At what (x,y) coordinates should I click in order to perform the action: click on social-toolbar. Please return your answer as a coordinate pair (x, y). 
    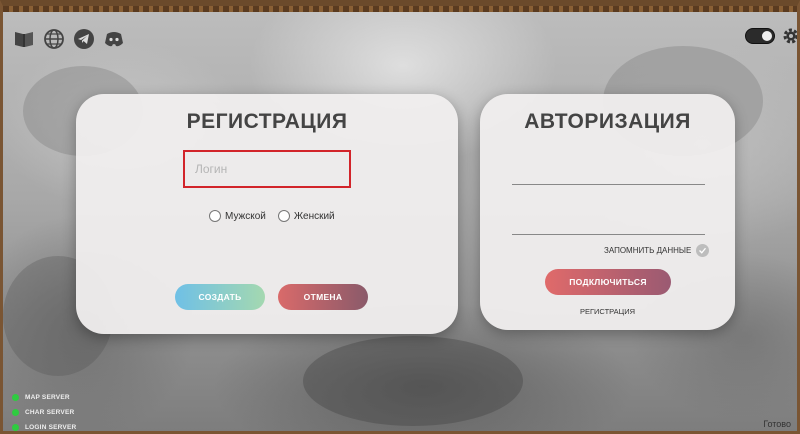
    Looking at the image, I should click on (69, 39).